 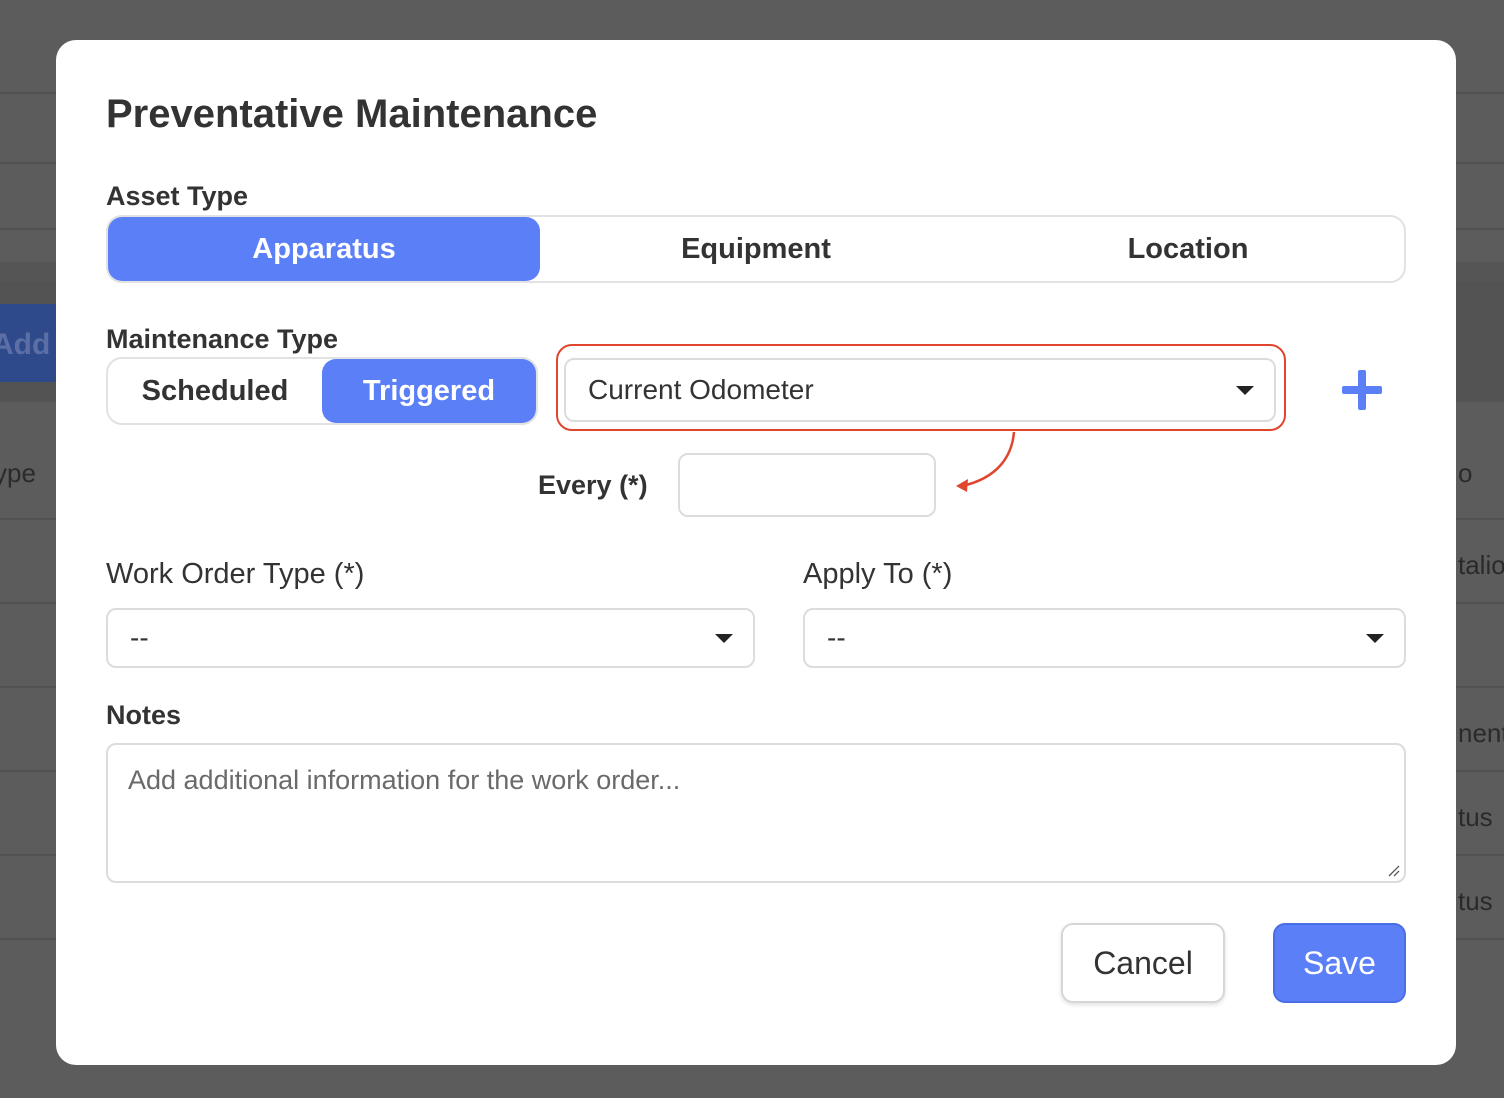 I want to click on maintenance-type-segmented-control: Scheduled Triggered, so click(x=322, y=391).